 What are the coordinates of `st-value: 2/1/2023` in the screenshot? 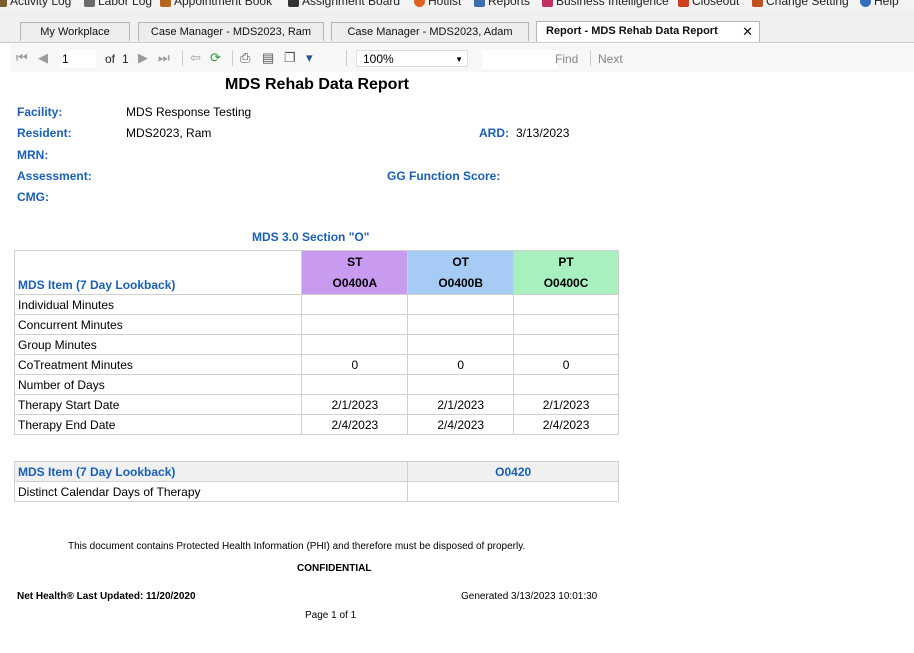 It's located at (355, 404).